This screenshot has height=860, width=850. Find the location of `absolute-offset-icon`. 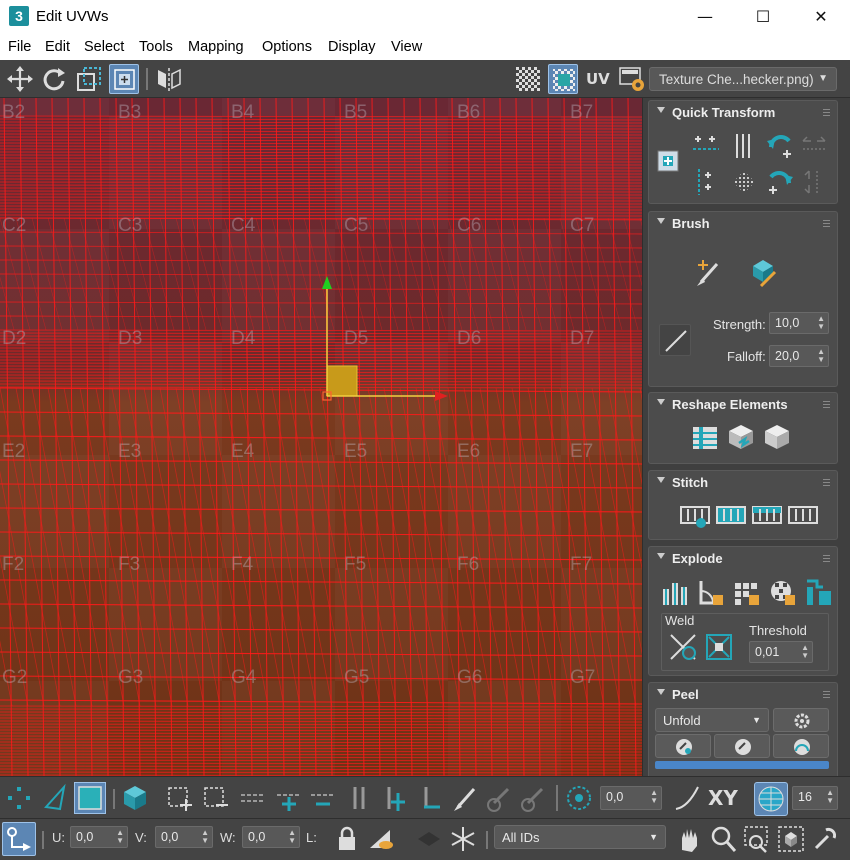

absolute-offset-icon is located at coordinates (19, 839).